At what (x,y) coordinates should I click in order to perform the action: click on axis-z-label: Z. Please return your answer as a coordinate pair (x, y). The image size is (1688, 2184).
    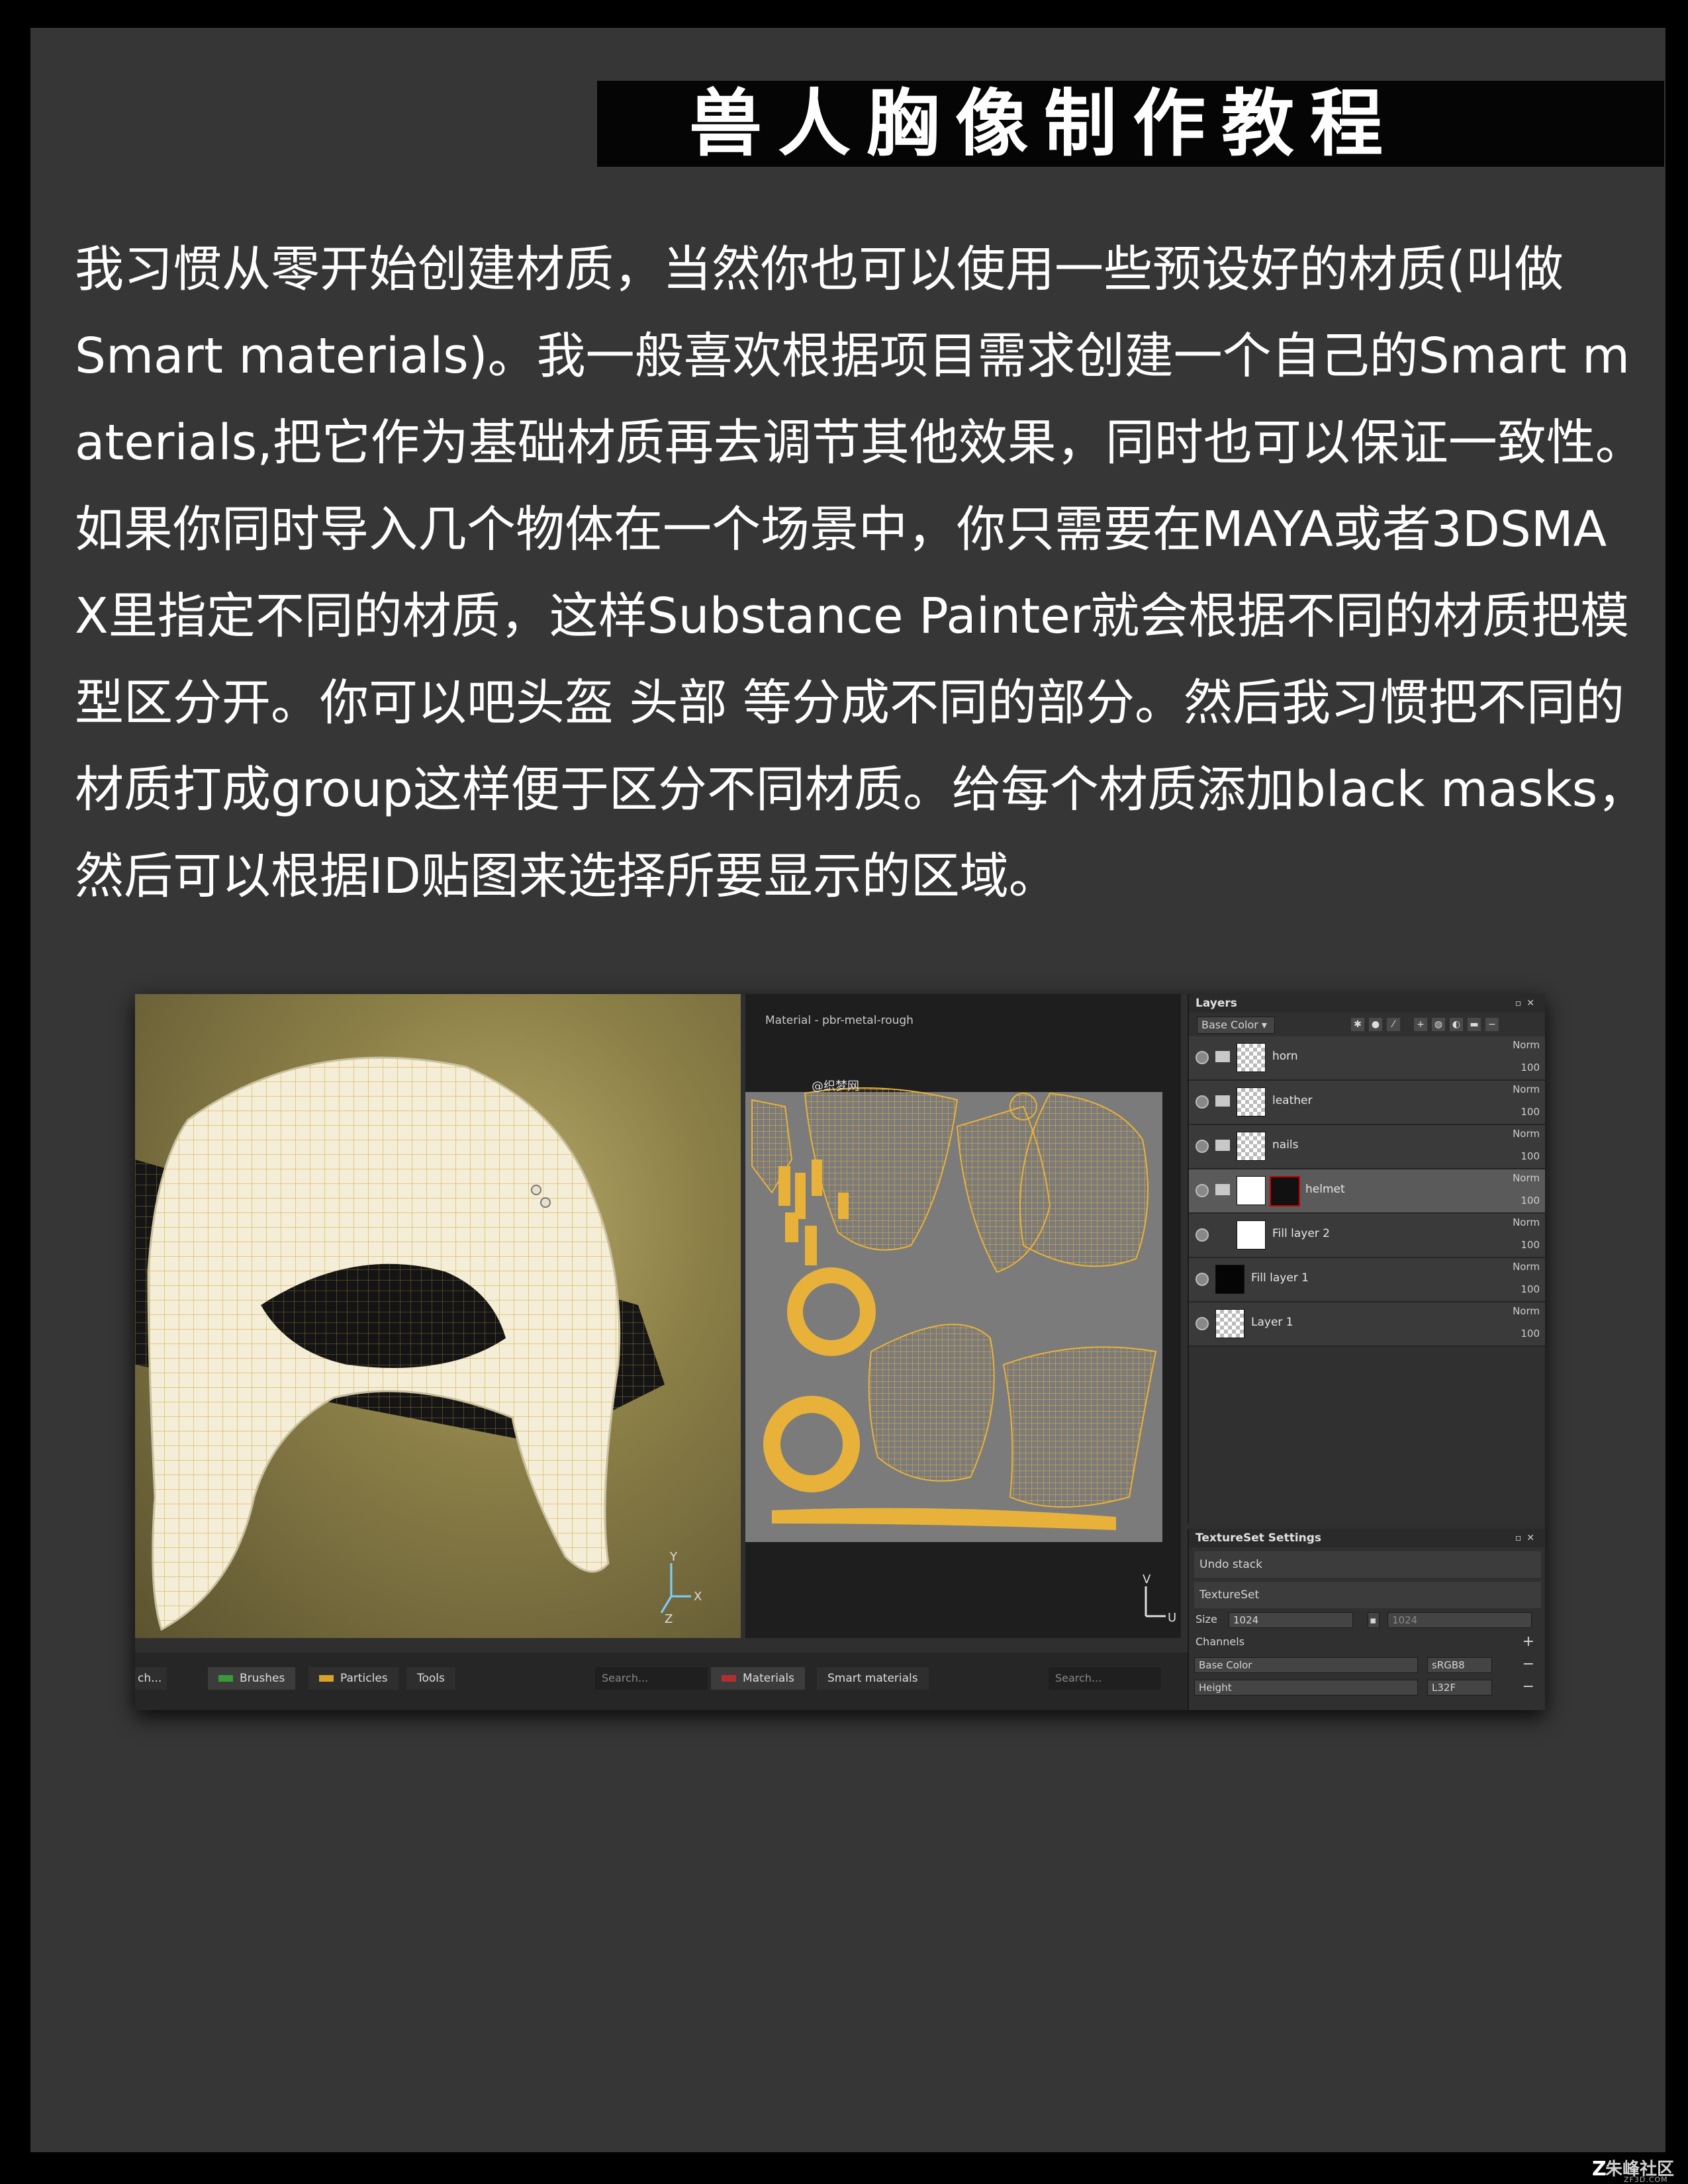
    Looking at the image, I should click on (669, 1619).